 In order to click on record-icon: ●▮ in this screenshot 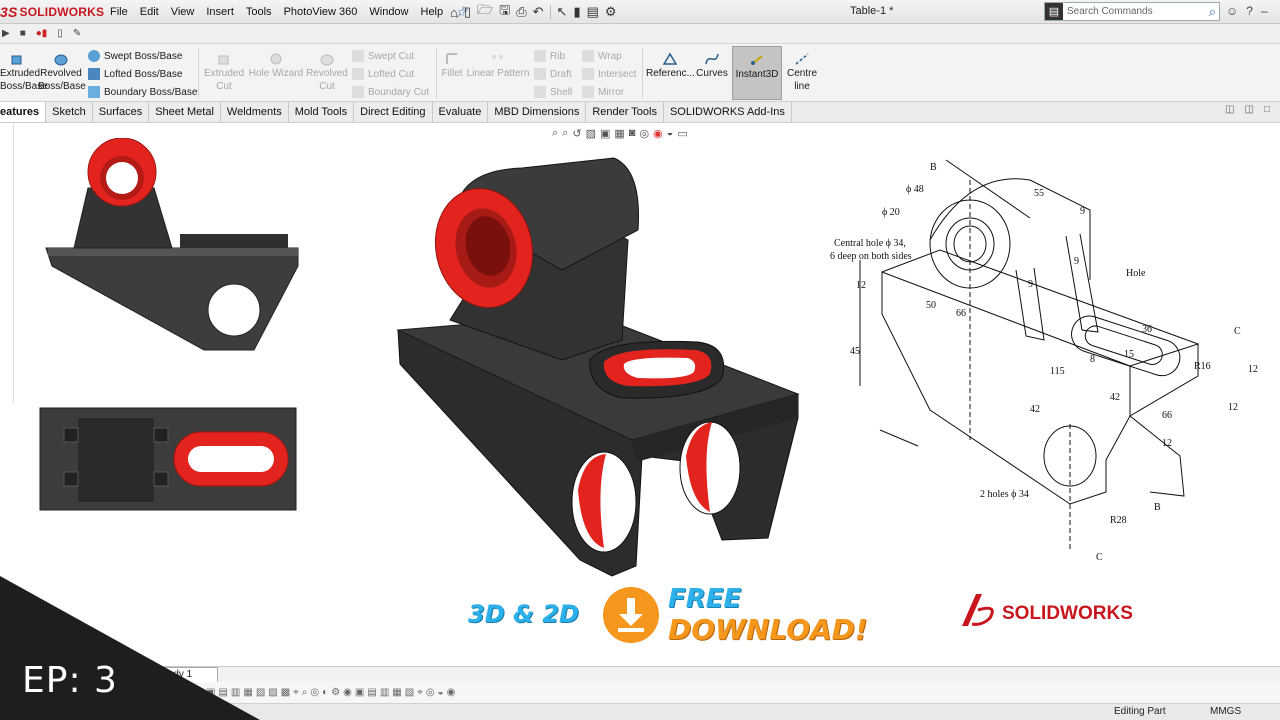, I will do `click(42, 33)`.